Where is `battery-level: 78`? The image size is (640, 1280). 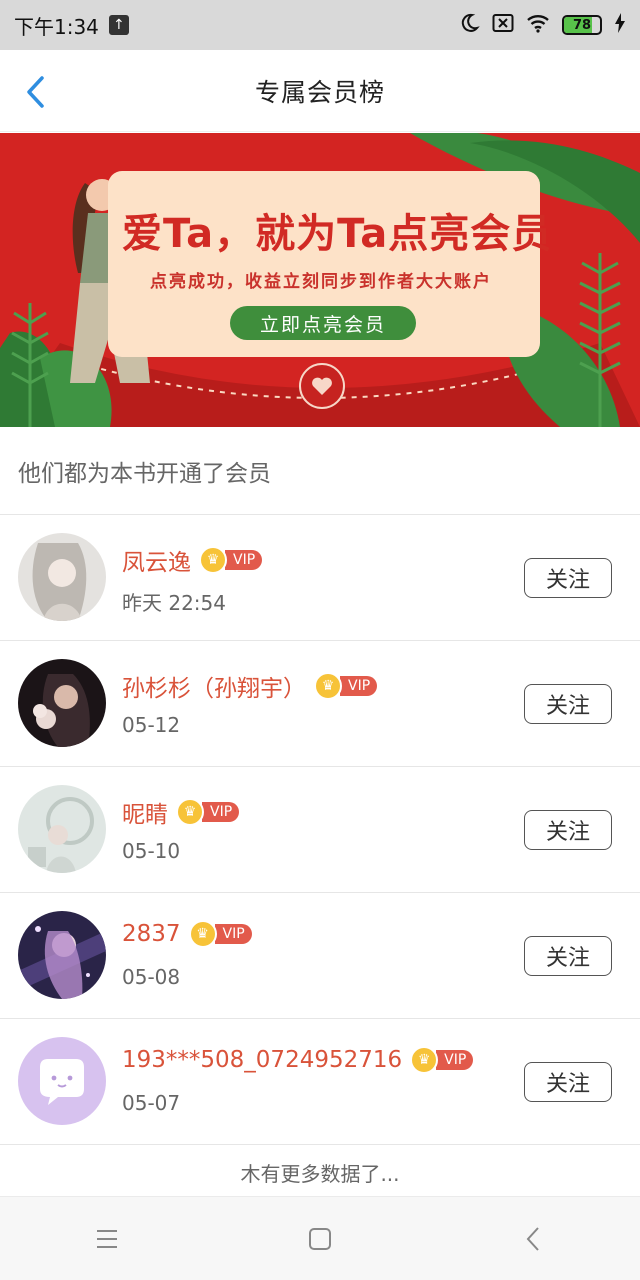 battery-level: 78 is located at coordinates (582, 25).